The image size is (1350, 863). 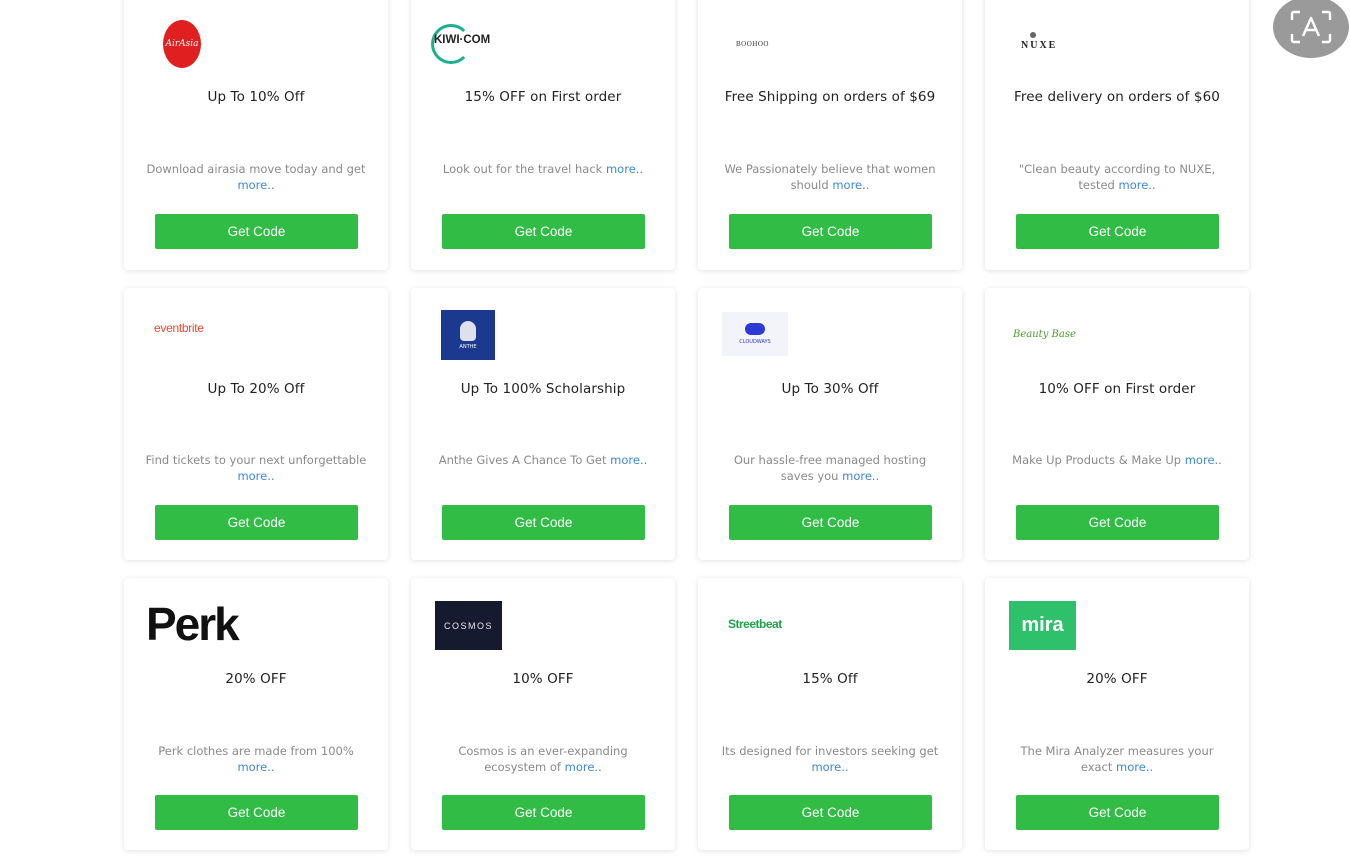 I want to click on coupon-title: Up To 100% Scholarship, so click(x=543, y=389).